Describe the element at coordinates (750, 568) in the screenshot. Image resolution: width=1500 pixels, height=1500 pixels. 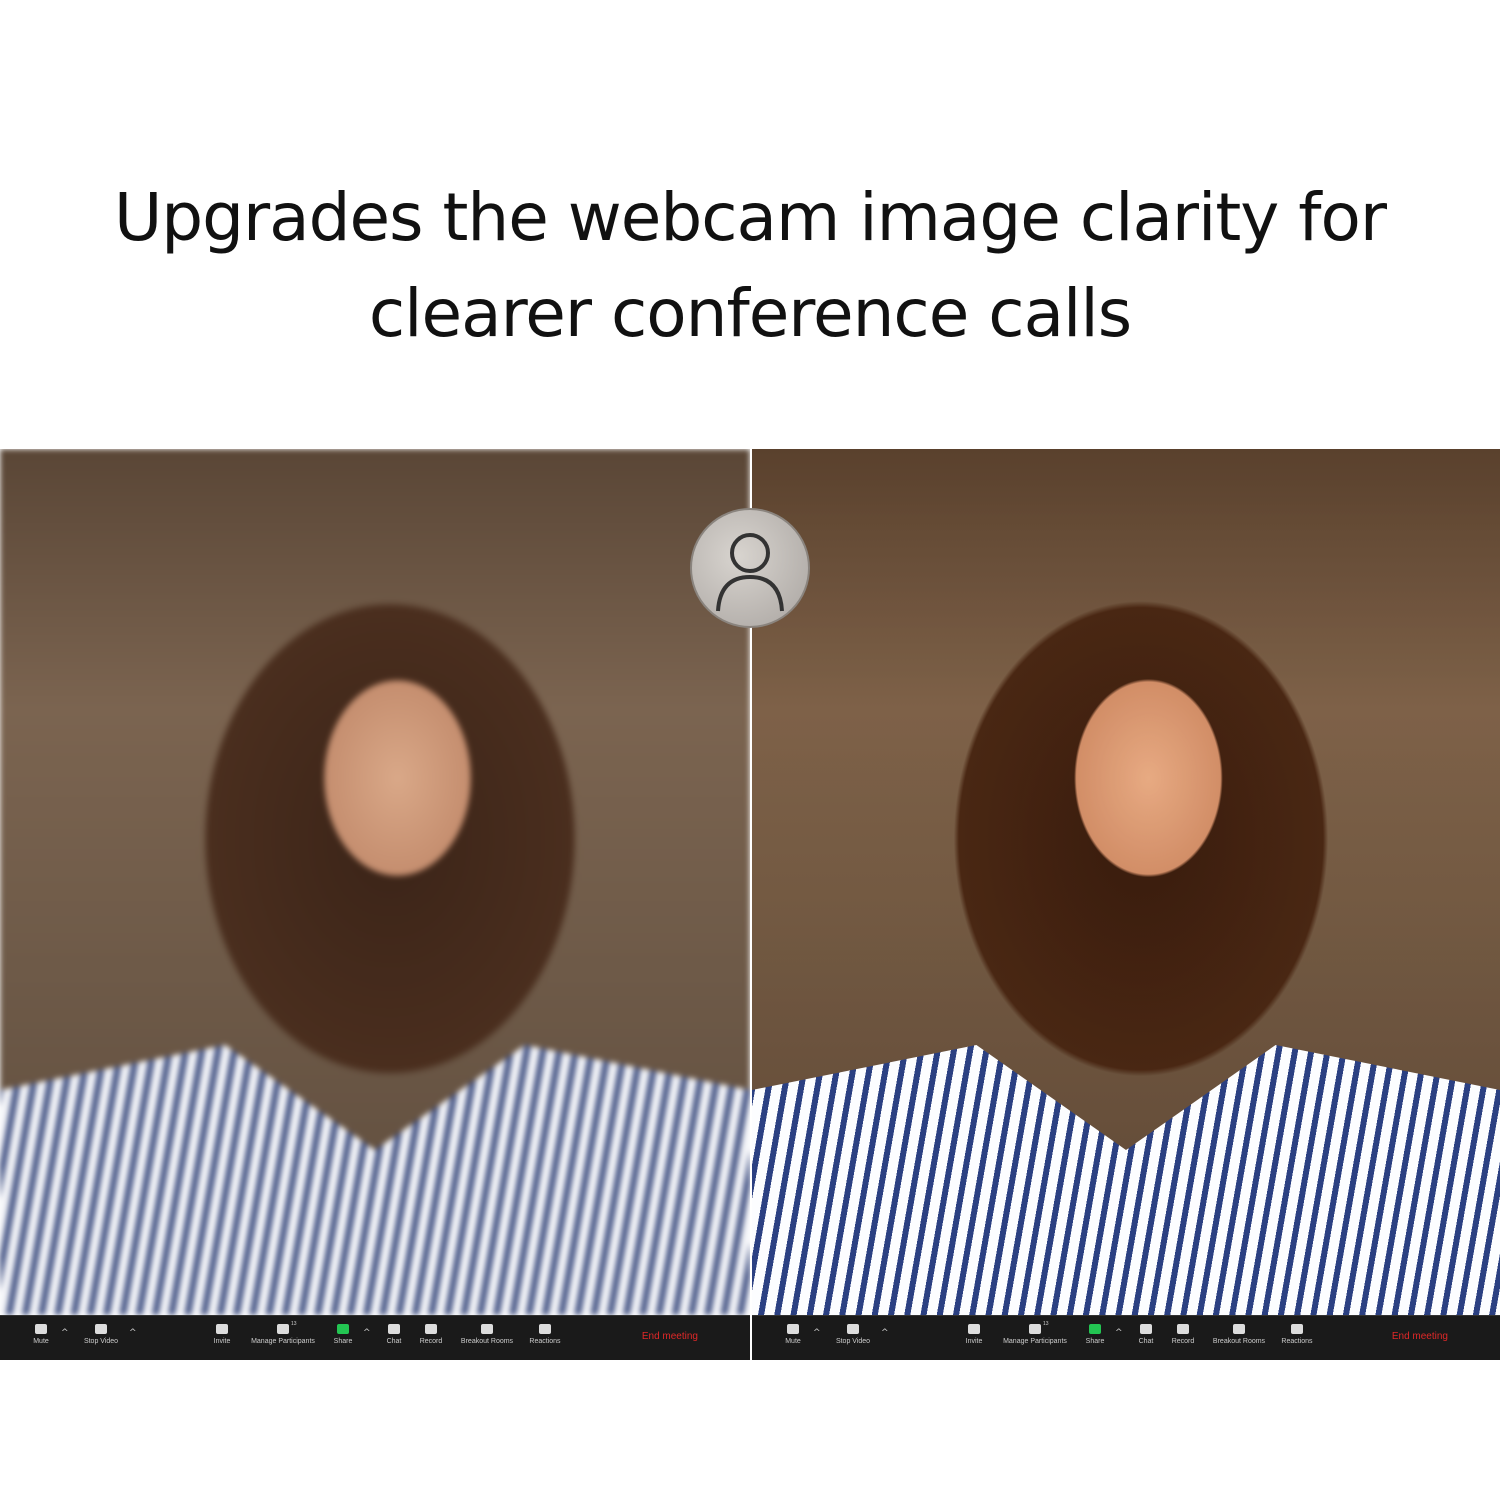
I see `user-icon` at that location.